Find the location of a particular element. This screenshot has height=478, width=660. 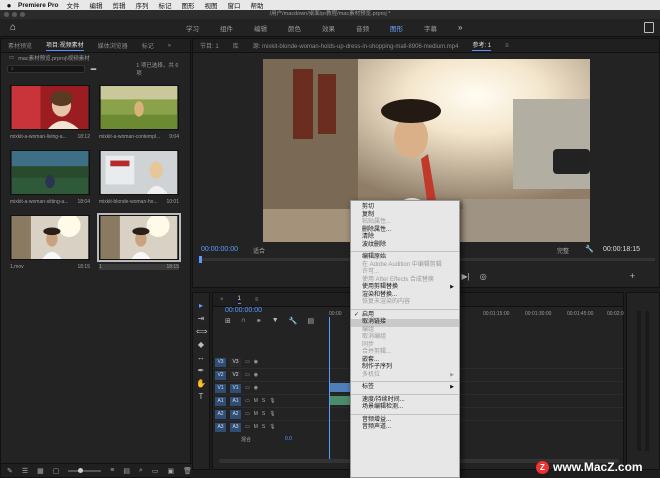

snap-icon: ∩ is located at coordinates (243, 321).